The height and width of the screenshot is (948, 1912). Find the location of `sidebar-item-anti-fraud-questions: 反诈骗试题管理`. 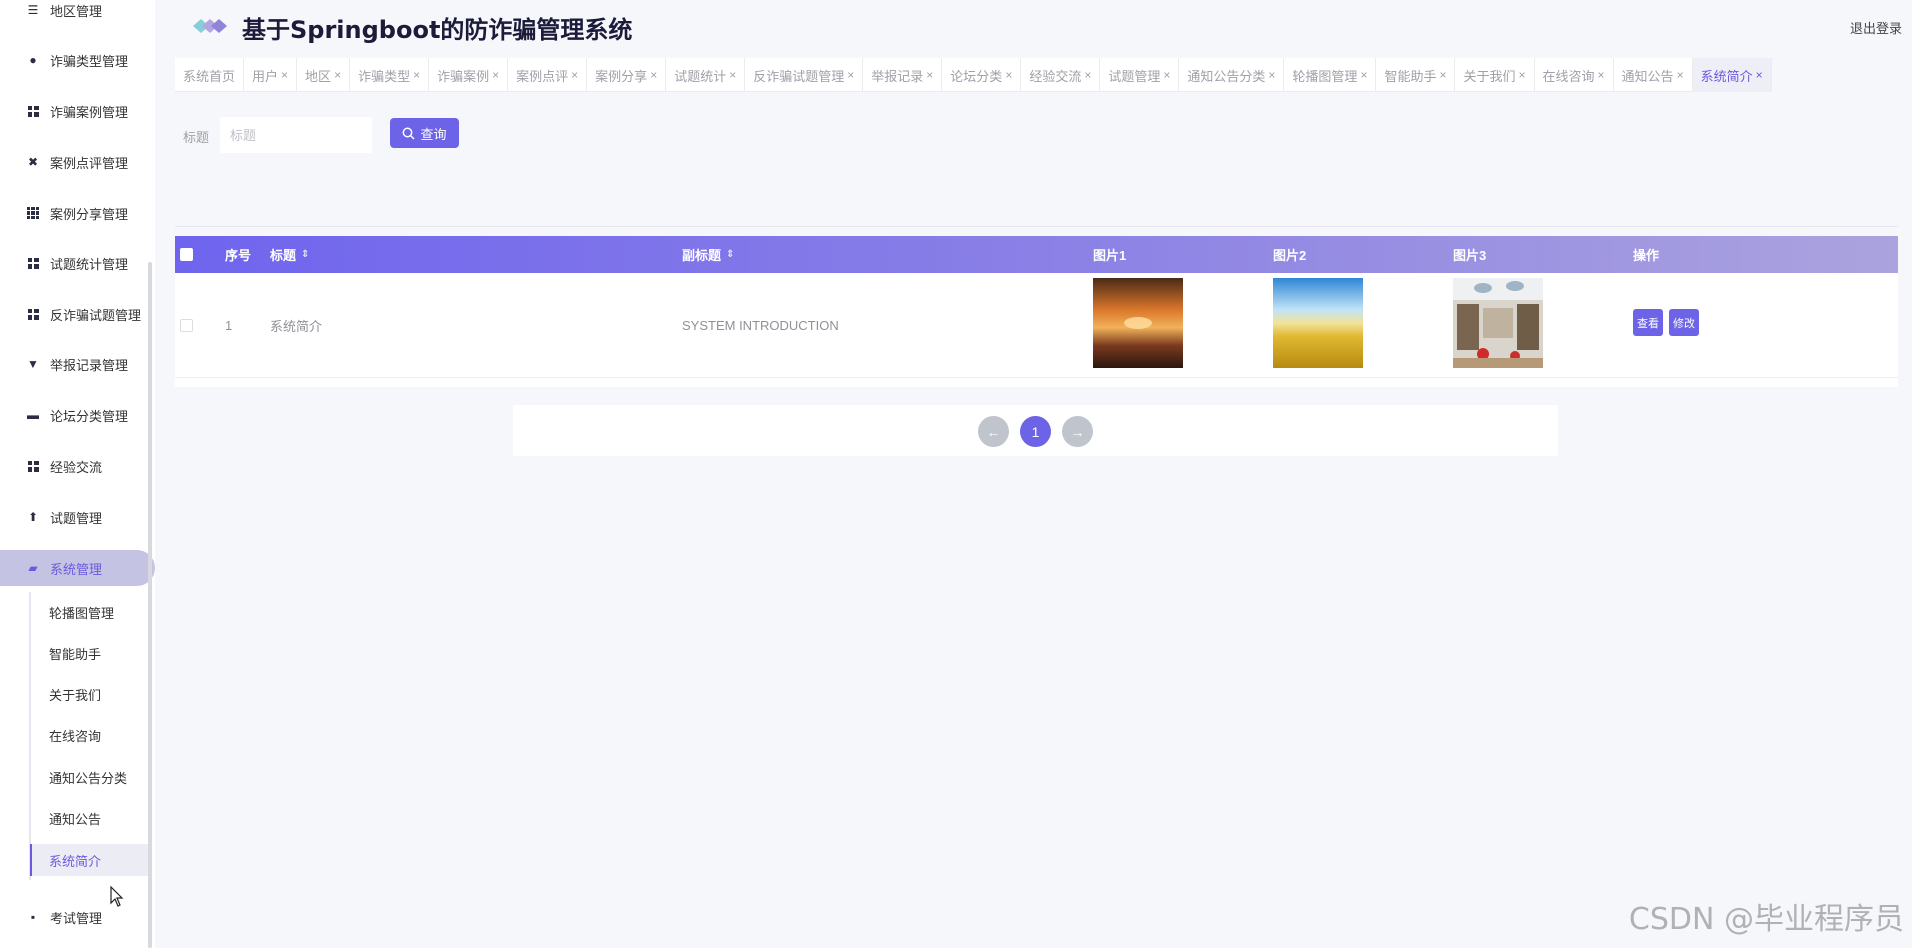

sidebar-item-anti-fraud-questions: 反诈骗试题管理 is located at coordinates (77, 314).